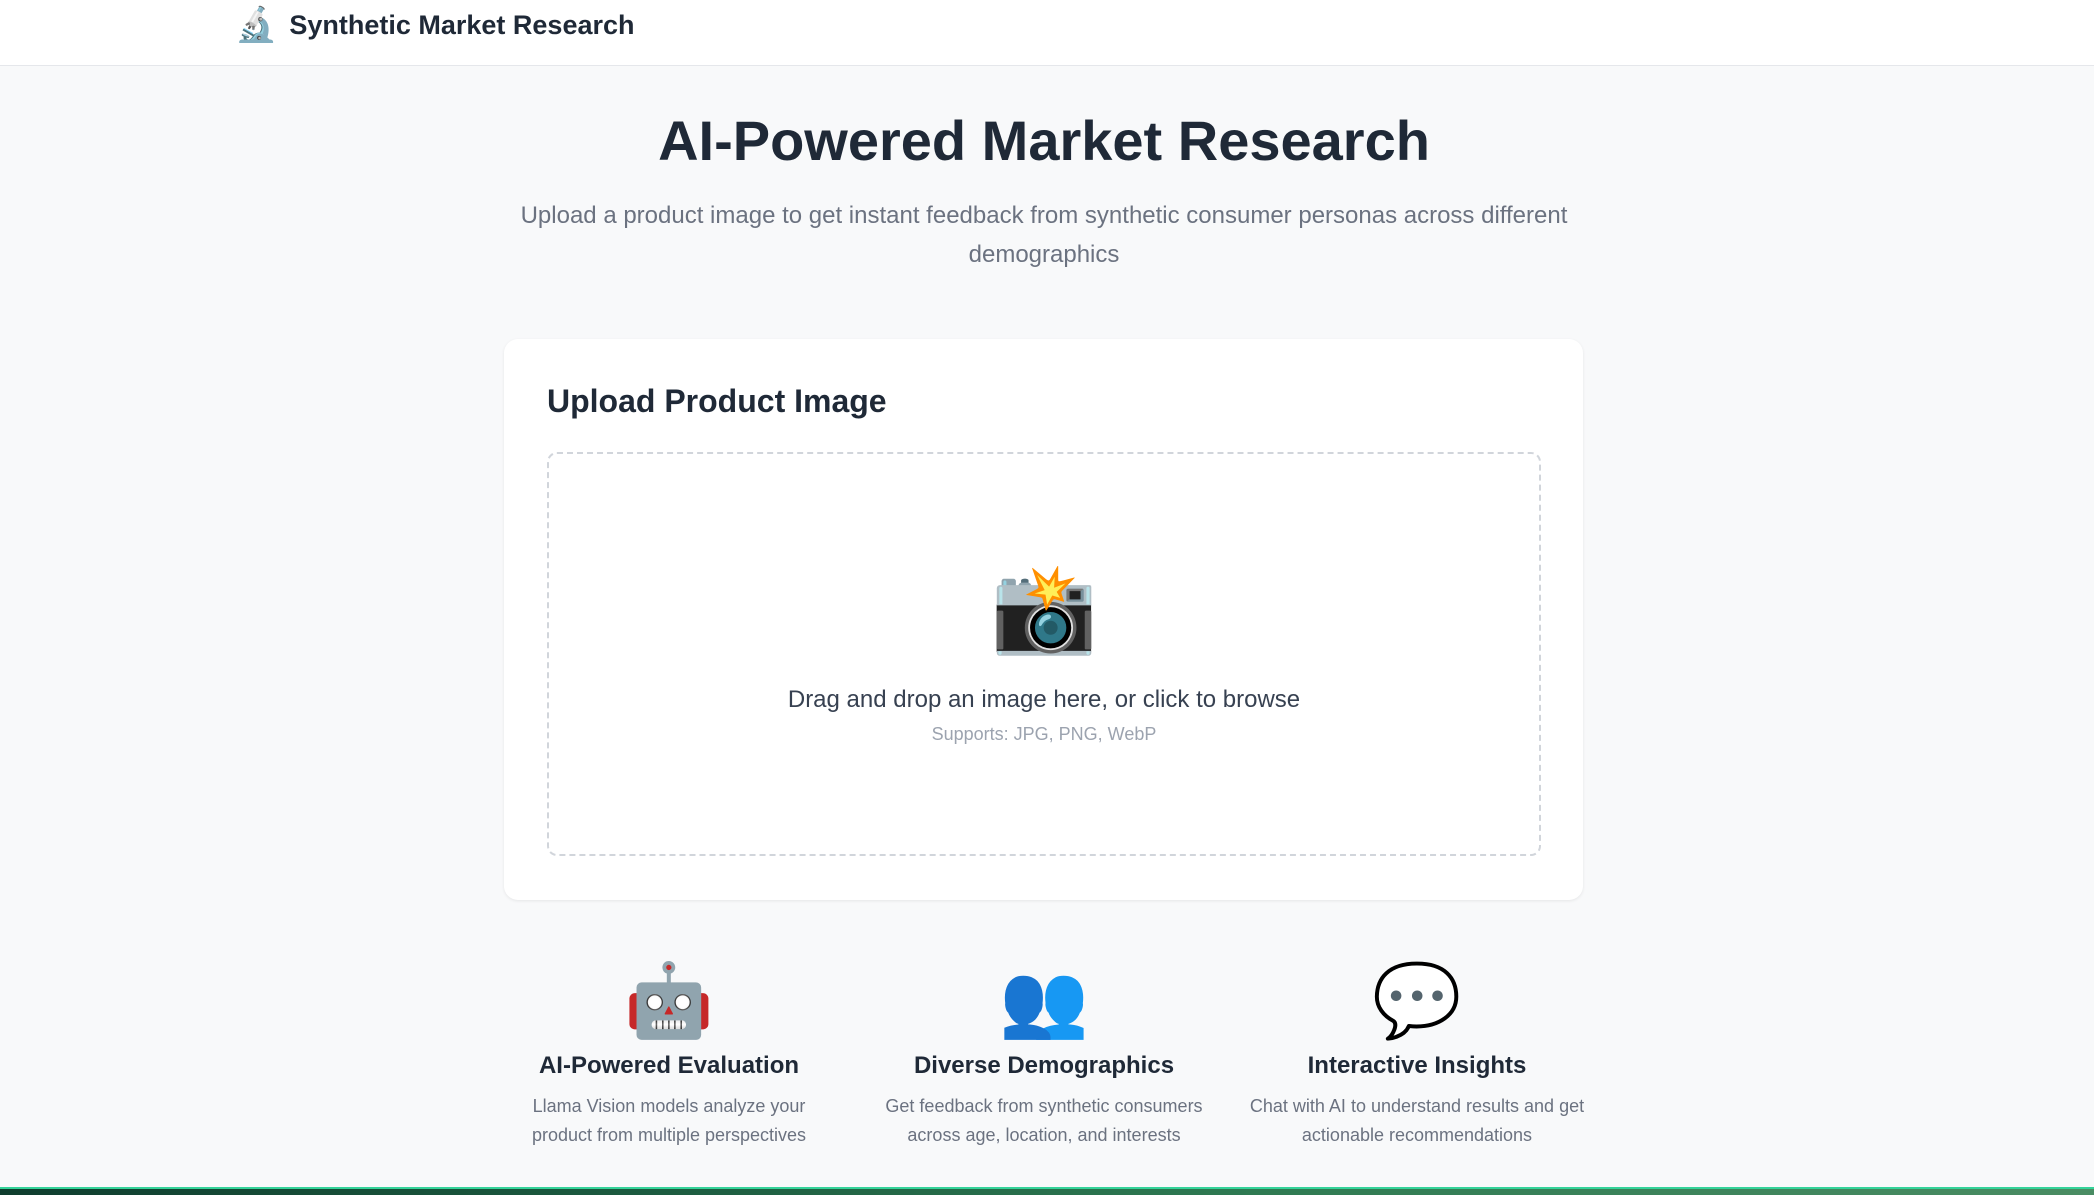 This screenshot has width=2094, height=1195. I want to click on people-icon: 👥, so click(1044, 1001).